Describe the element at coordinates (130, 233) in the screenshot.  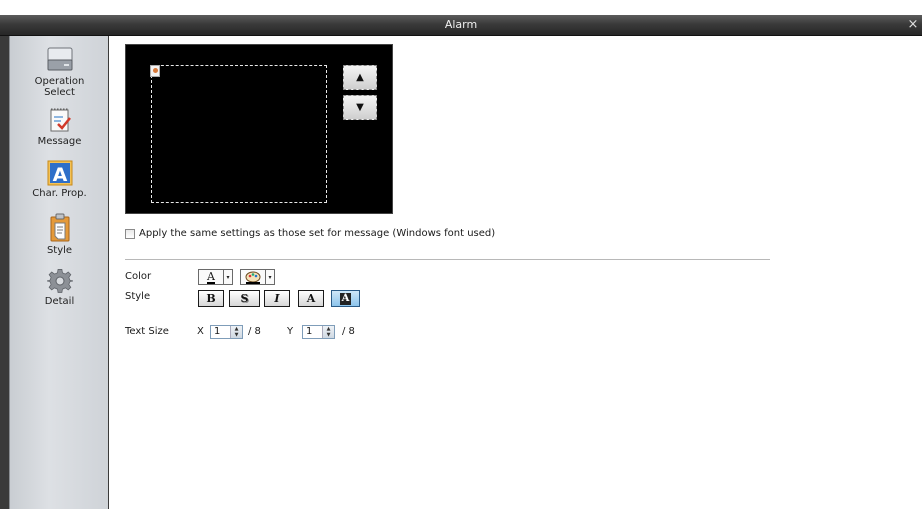
I see `apply-same-settings-checkbox` at that location.